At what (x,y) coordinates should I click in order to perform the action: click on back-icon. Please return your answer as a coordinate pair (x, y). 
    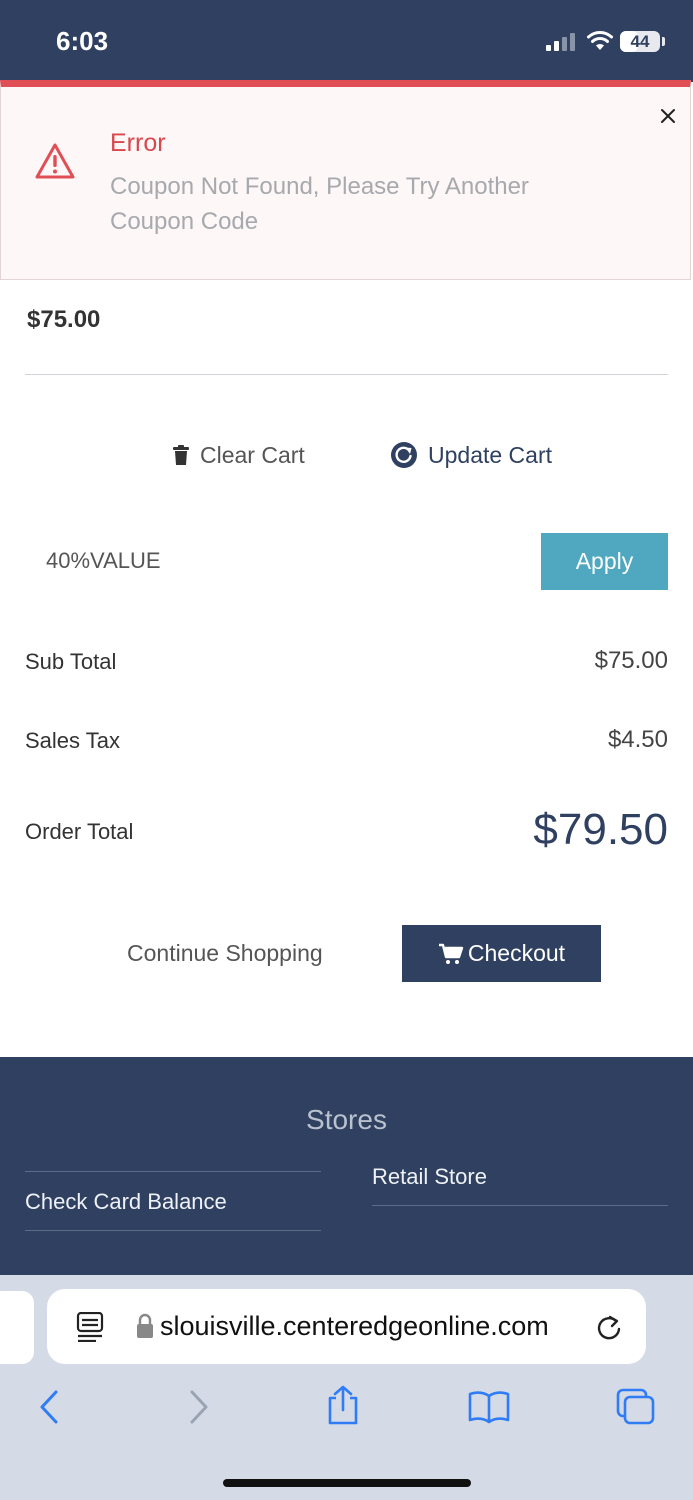
    Looking at the image, I should click on (49, 1407).